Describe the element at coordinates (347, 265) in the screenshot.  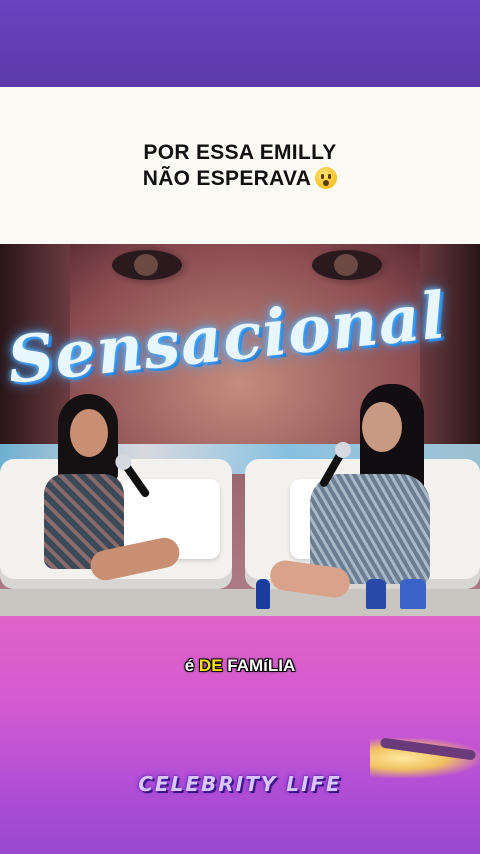
I see `backdrop-eye-right` at that location.